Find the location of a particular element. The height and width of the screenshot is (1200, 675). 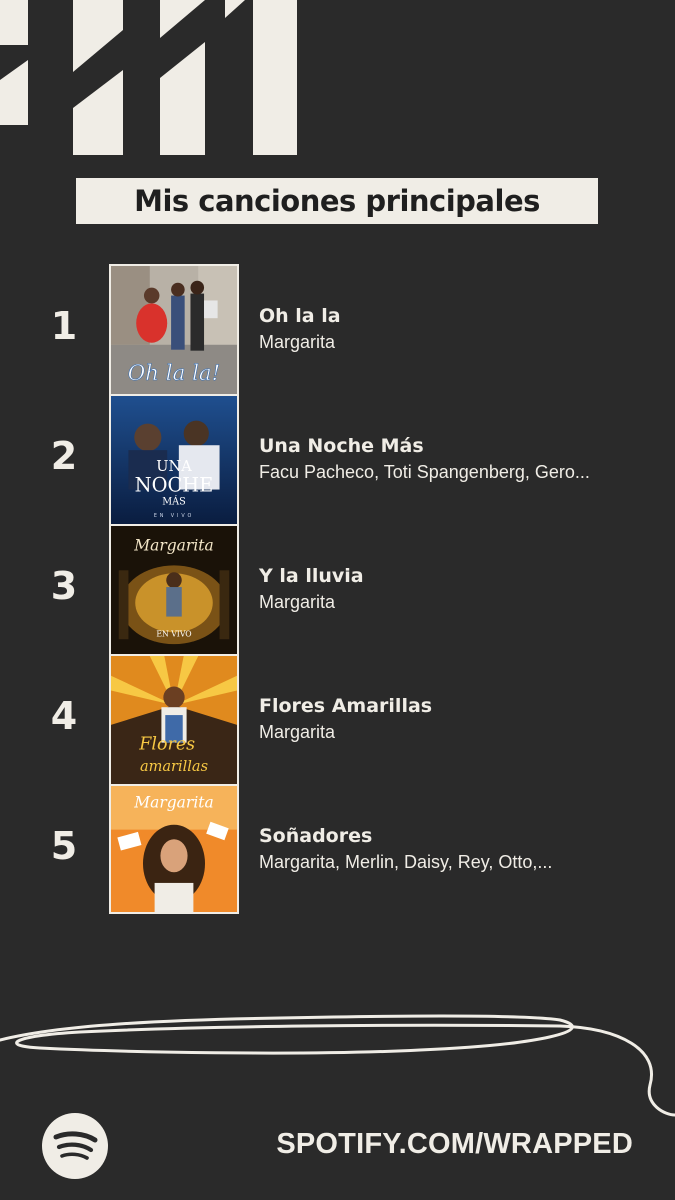

title-banner: Mis canciones principales is located at coordinates (337, 201).